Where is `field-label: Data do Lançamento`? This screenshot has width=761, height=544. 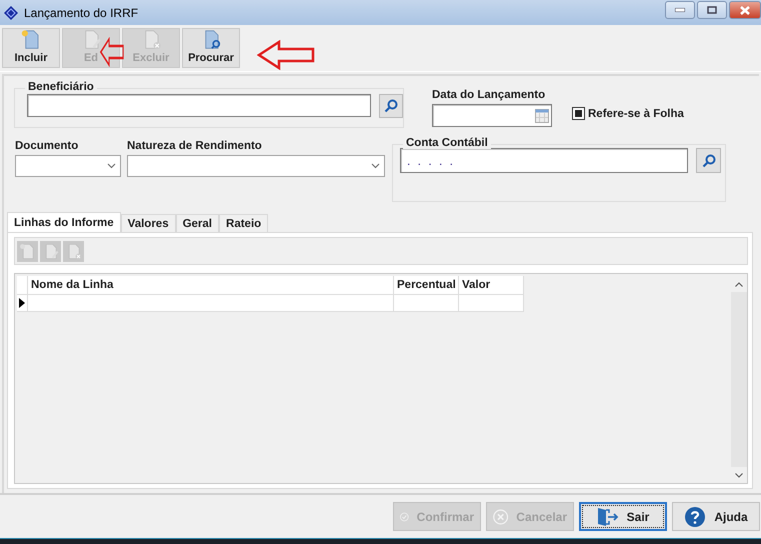 field-label: Data do Lançamento is located at coordinates (489, 95).